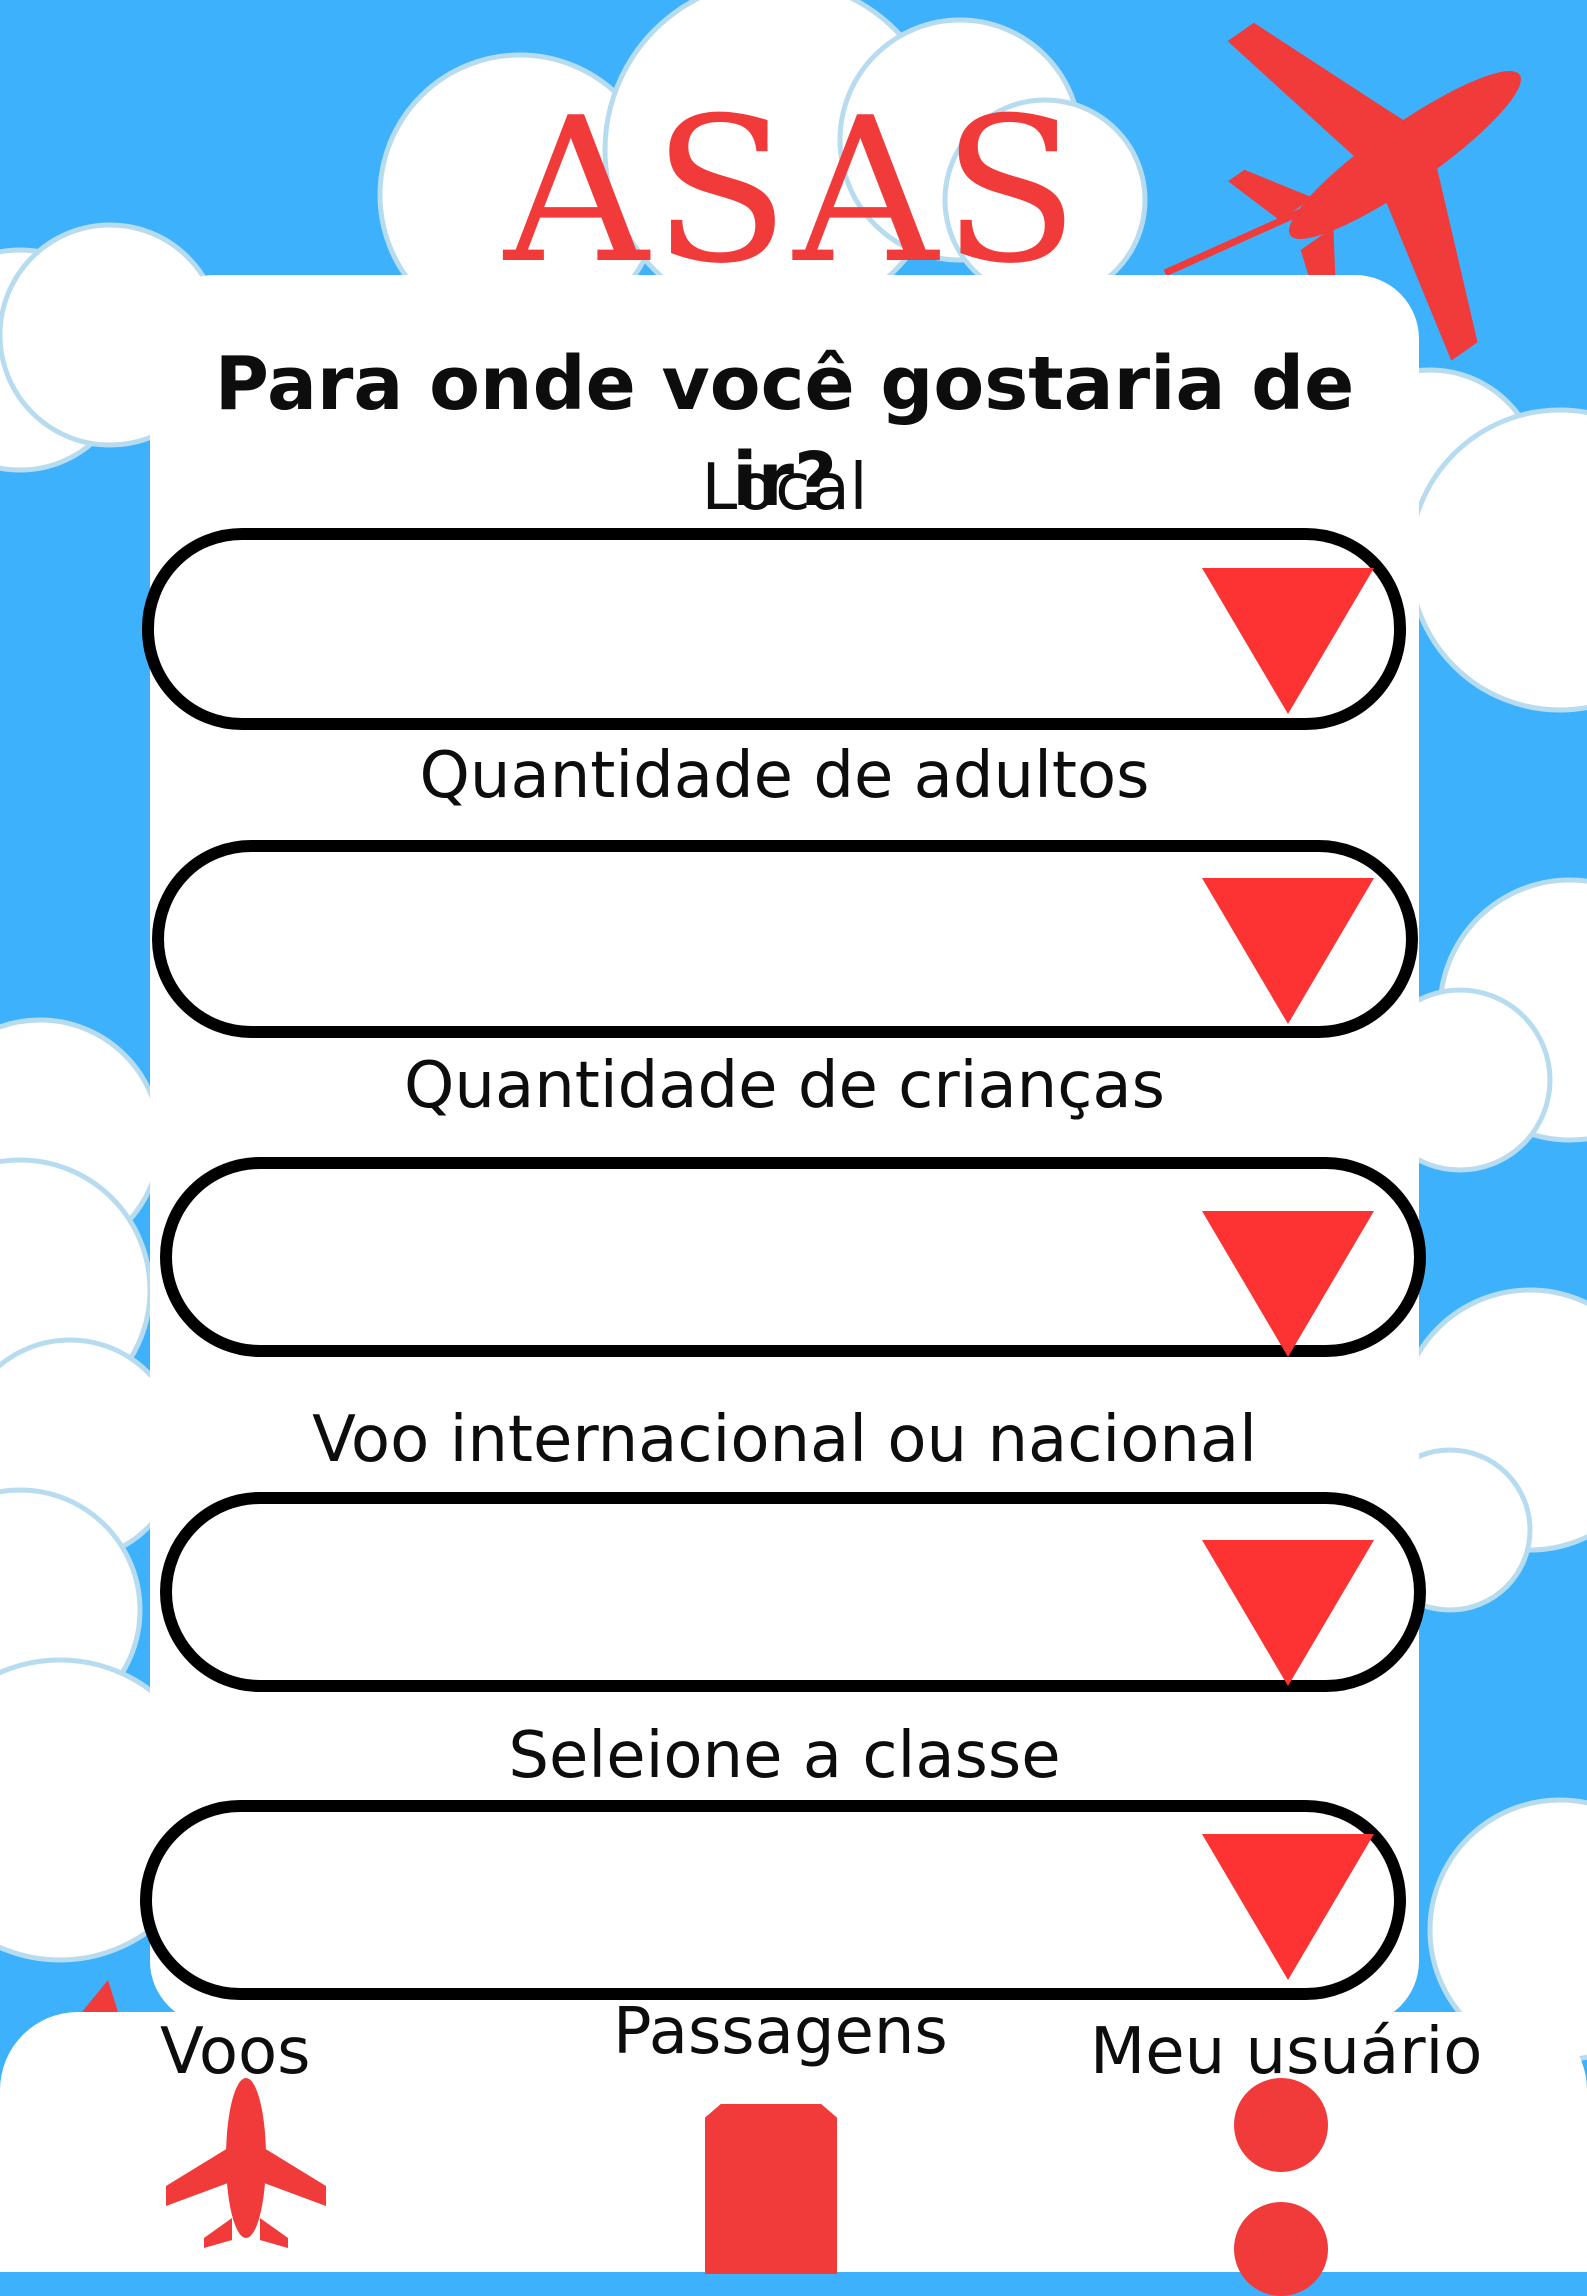 The width and height of the screenshot is (1587, 2296). I want to click on local-label: Local, so click(784, 488).